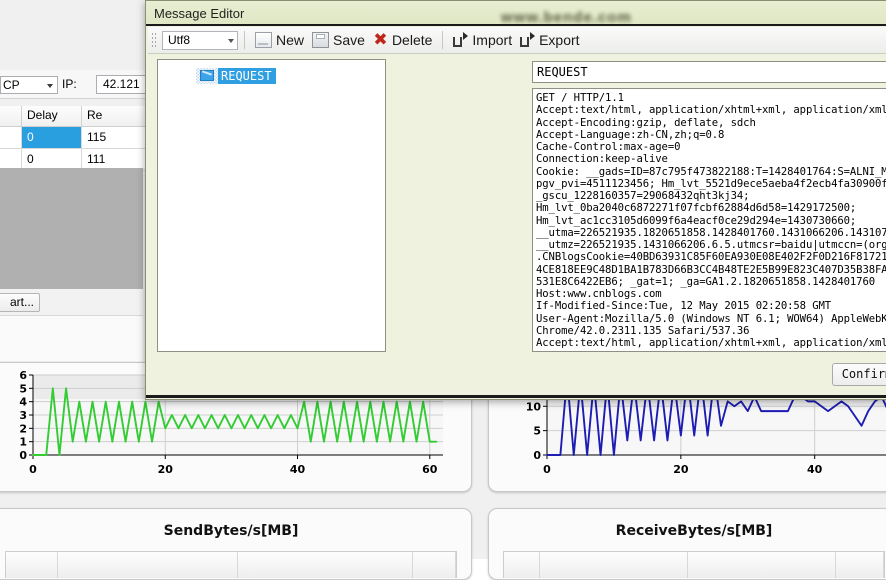 This screenshot has width=886, height=580. Describe the element at coordinates (199, 13) in the screenshot. I see `dialog-title: Message Editor` at that location.